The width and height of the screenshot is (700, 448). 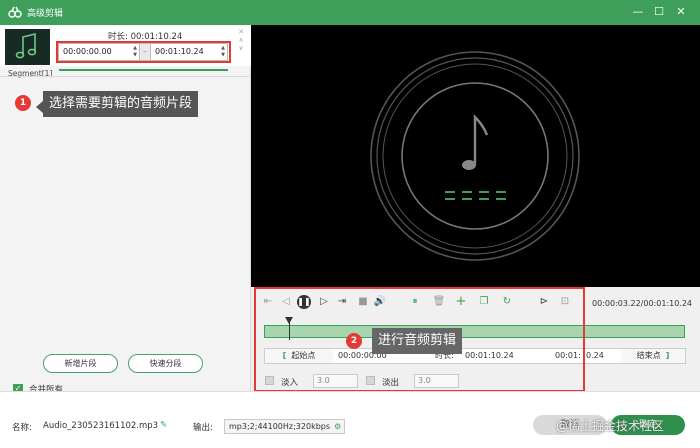 I want to click on time-readout: 00:00:03.22/00:01:10.24, so click(x=642, y=303).